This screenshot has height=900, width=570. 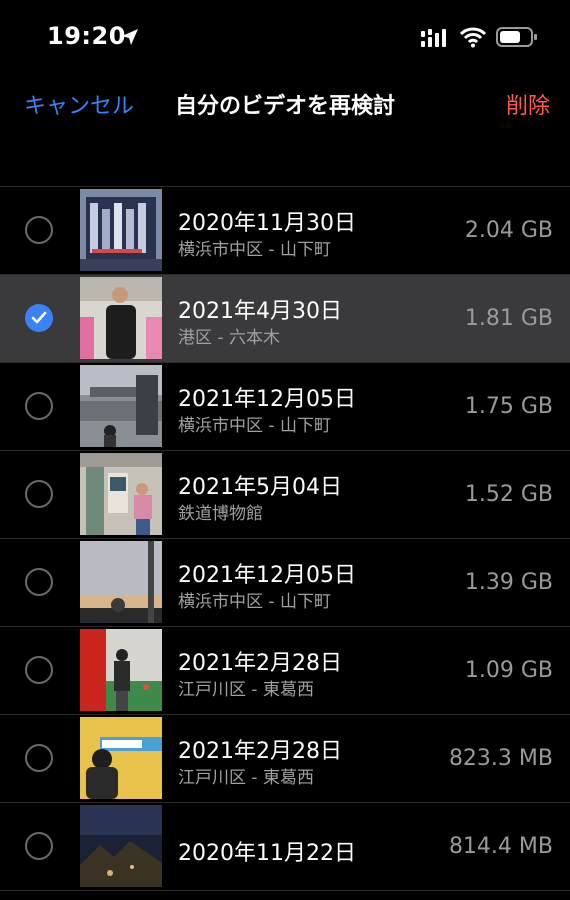 I want to click on video-date: 2020年11月22日, so click(x=267, y=853).